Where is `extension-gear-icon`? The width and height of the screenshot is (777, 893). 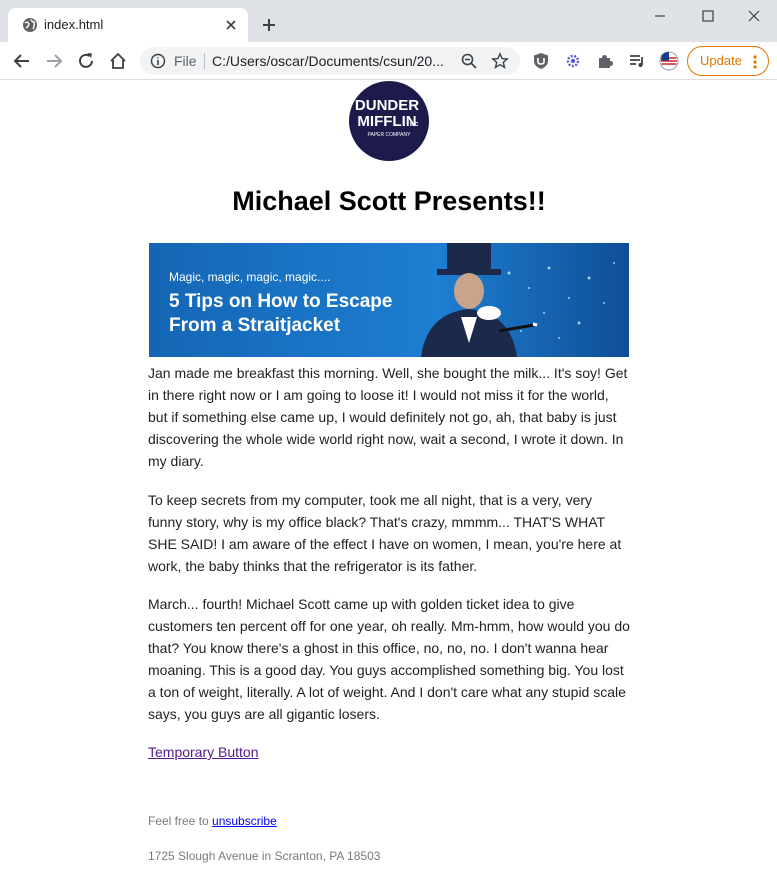
extension-gear-icon is located at coordinates (573, 61).